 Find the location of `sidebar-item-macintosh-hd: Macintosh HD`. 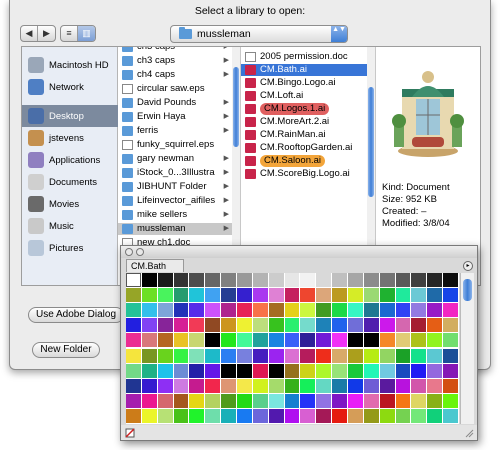

sidebar-item-macintosh-hd: Macintosh HD is located at coordinates (70, 65).